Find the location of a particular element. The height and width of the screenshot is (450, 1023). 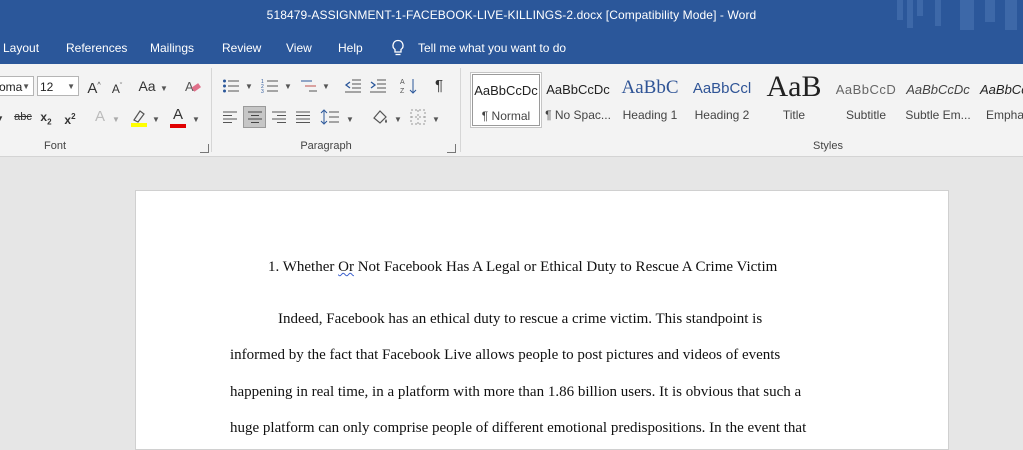

align-center-icon is located at coordinates (255, 117).